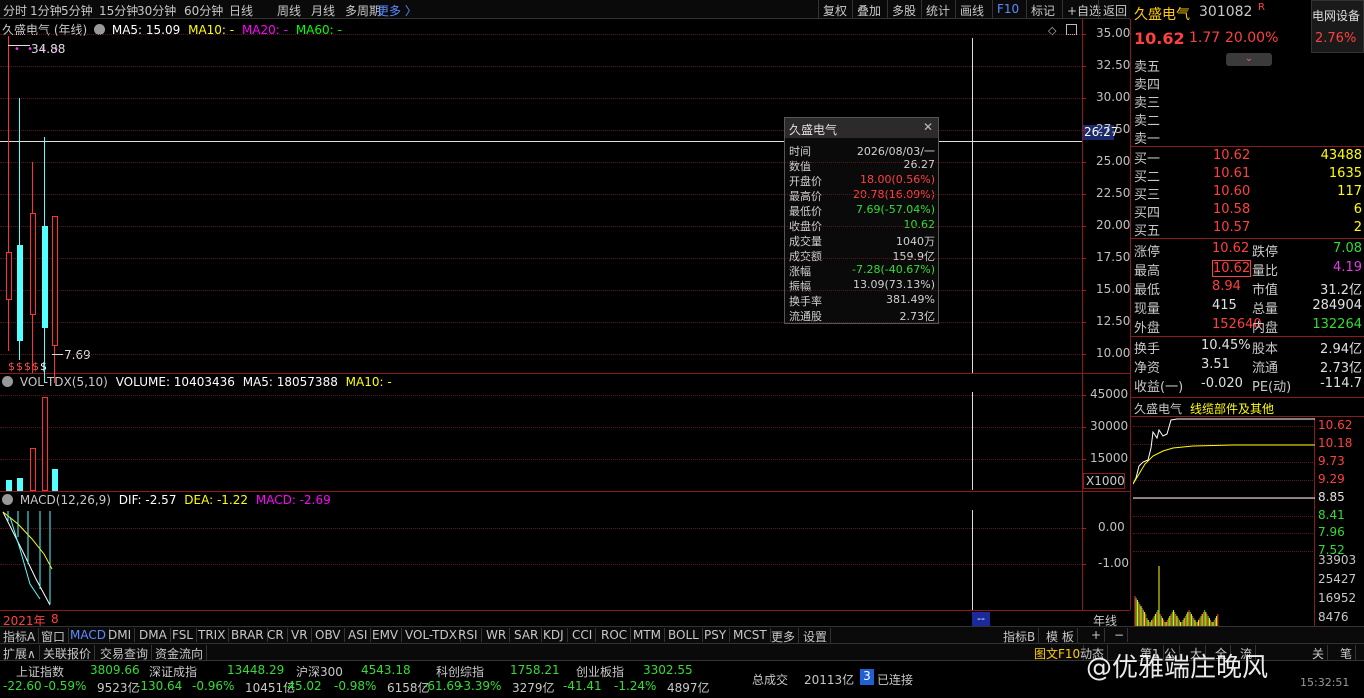 Image resolution: width=1364 pixels, height=698 pixels. What do you see at coordinates (289, 10) in the screenshot?
I see `period-tab: 周线` at bounding box center [289, 10].